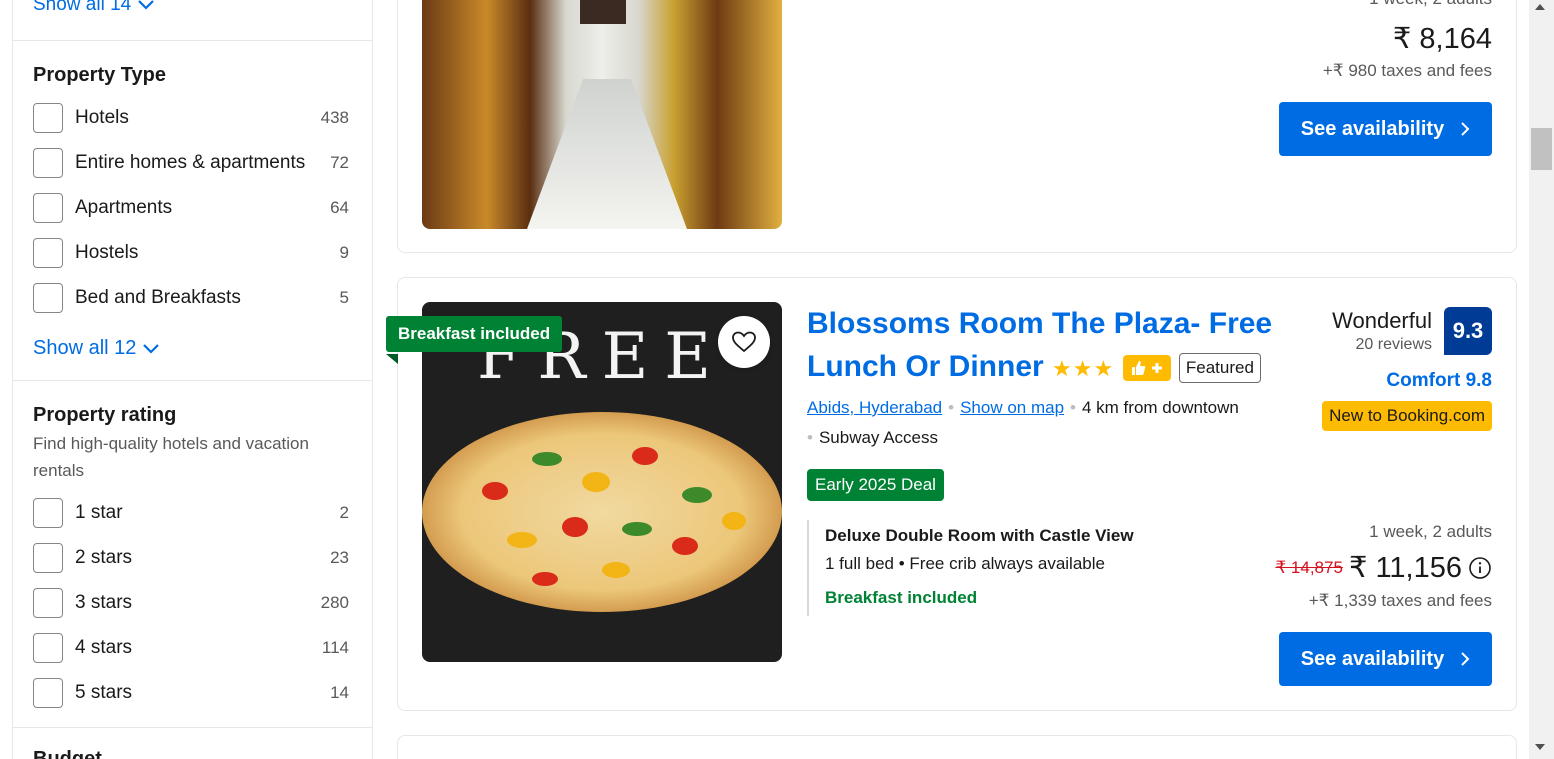 The width and height of the screenshot is (1554, 759). Describe the element at coordinates (474, 334) in the screenshot. I see `breakfast-included-ribbon: Breakfast included` at that location.